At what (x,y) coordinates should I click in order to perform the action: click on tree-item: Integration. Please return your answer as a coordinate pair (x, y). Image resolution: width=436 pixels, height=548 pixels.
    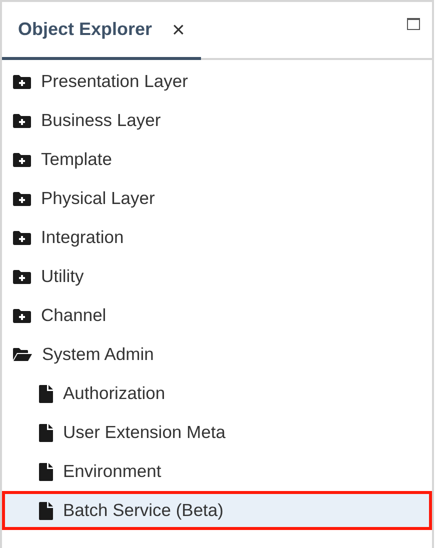
    Looking at the image, I should click on (217, 237).